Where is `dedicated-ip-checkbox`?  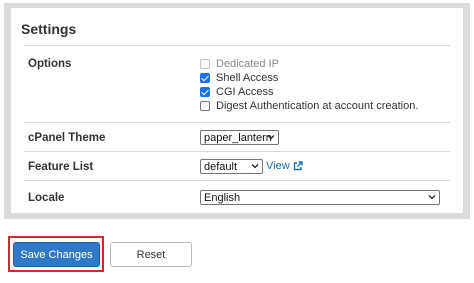 dedicated-ip-checkbox is located at coordinates (205, 64).